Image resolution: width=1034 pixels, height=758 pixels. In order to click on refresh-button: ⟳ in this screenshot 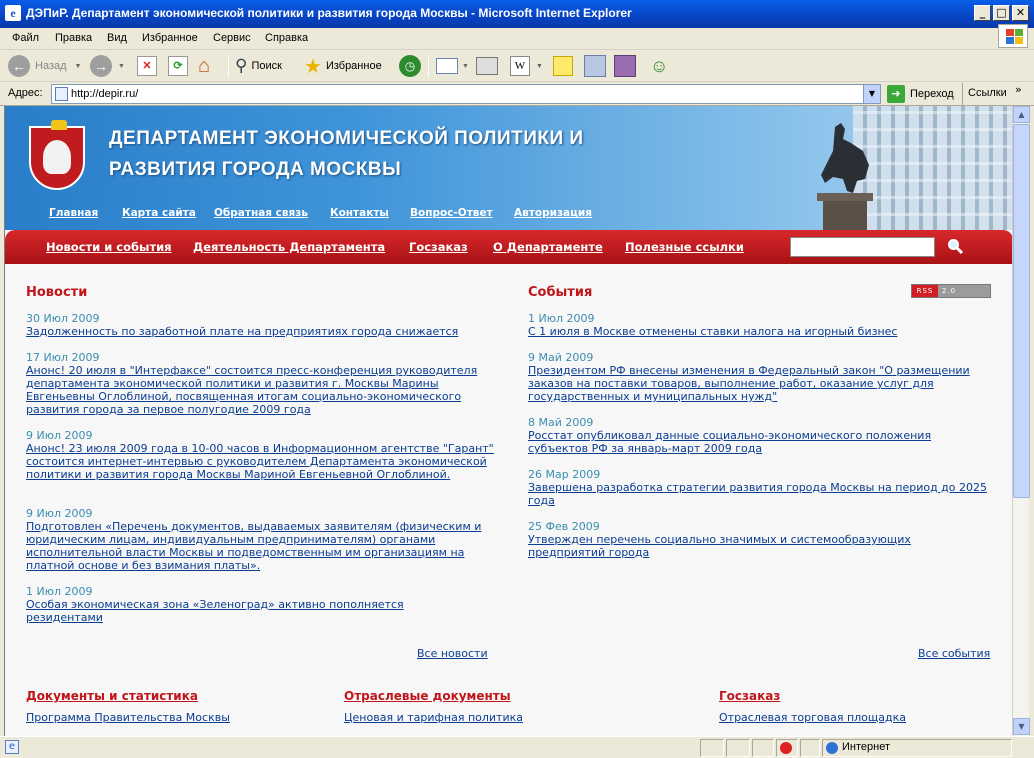, I will do `click(178, 66)`.